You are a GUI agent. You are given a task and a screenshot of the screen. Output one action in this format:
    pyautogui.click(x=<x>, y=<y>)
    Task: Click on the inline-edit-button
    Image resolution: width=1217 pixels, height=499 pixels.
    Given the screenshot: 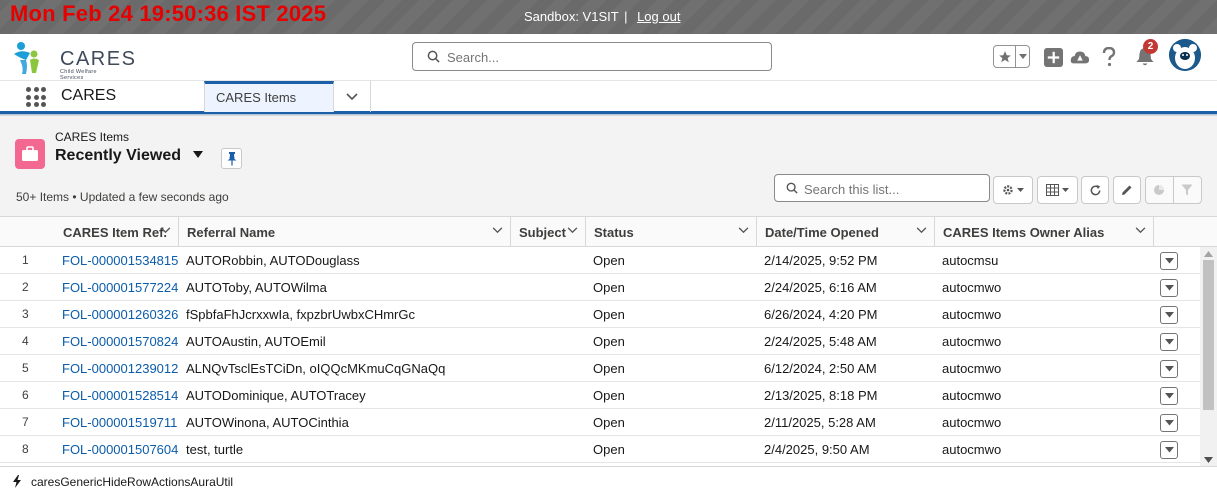 What is the action you would take?
    pyautogui.click(x=1127, y=190)
    